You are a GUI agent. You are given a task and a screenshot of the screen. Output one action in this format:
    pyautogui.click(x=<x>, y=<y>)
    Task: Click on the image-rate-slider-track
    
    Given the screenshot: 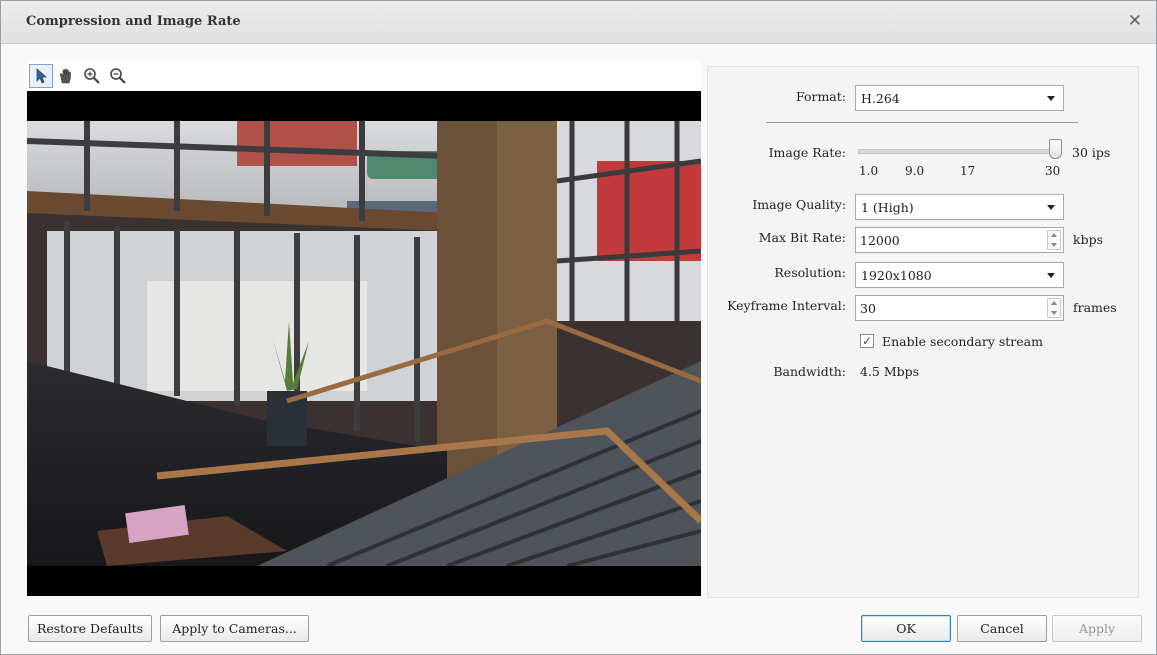 What is the action you would take?
    pyautogui.click(x=959, y=151)
    